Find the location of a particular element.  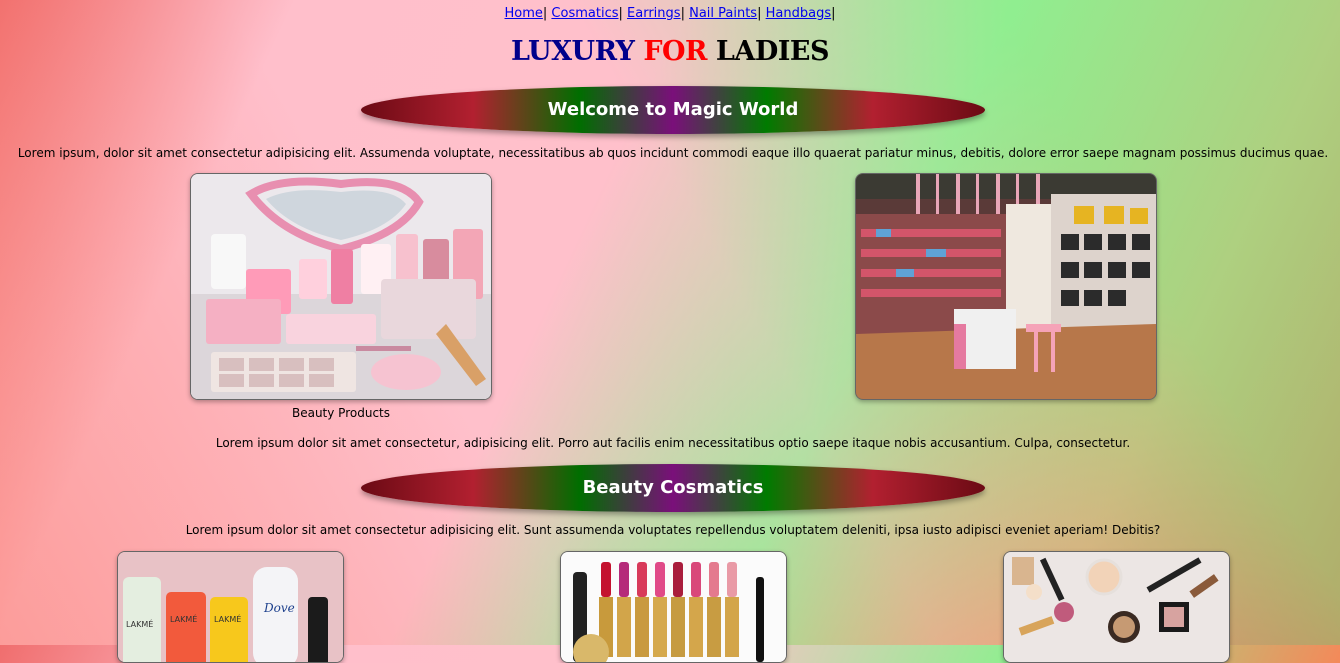

beauty-cosmatics-banner: Beauty Cosmatics is located at coordinates (673, 488).